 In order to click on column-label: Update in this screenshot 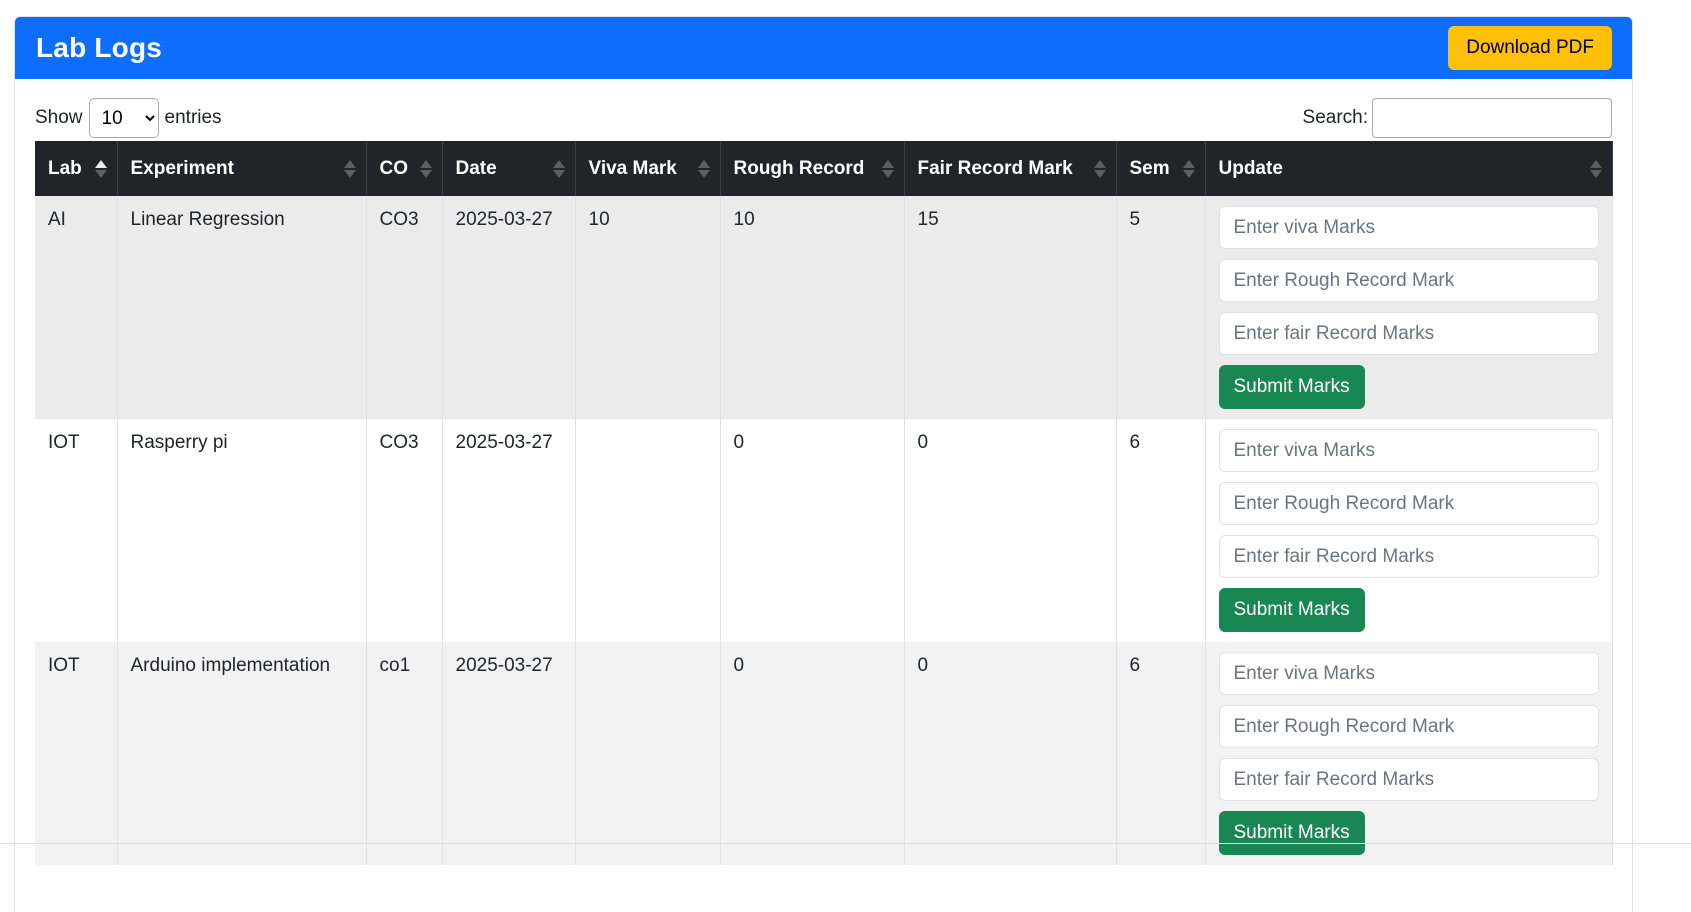, I will do `click(1250, 168)`.